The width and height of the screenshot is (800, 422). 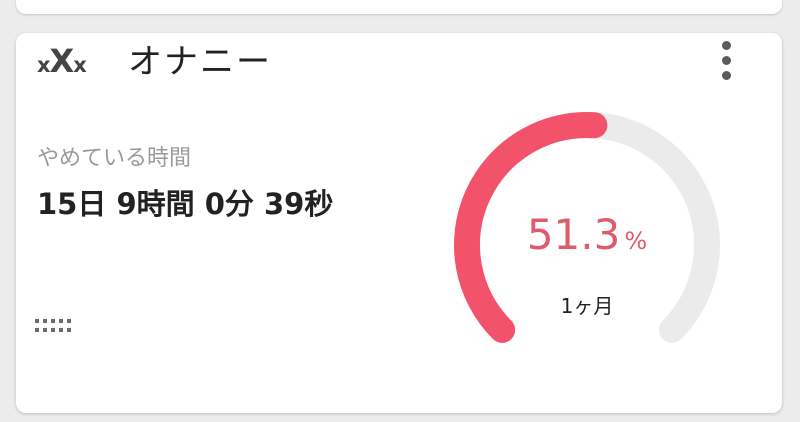 I want to click on progress-percent: 51.3%, so click(x=587, y=238).